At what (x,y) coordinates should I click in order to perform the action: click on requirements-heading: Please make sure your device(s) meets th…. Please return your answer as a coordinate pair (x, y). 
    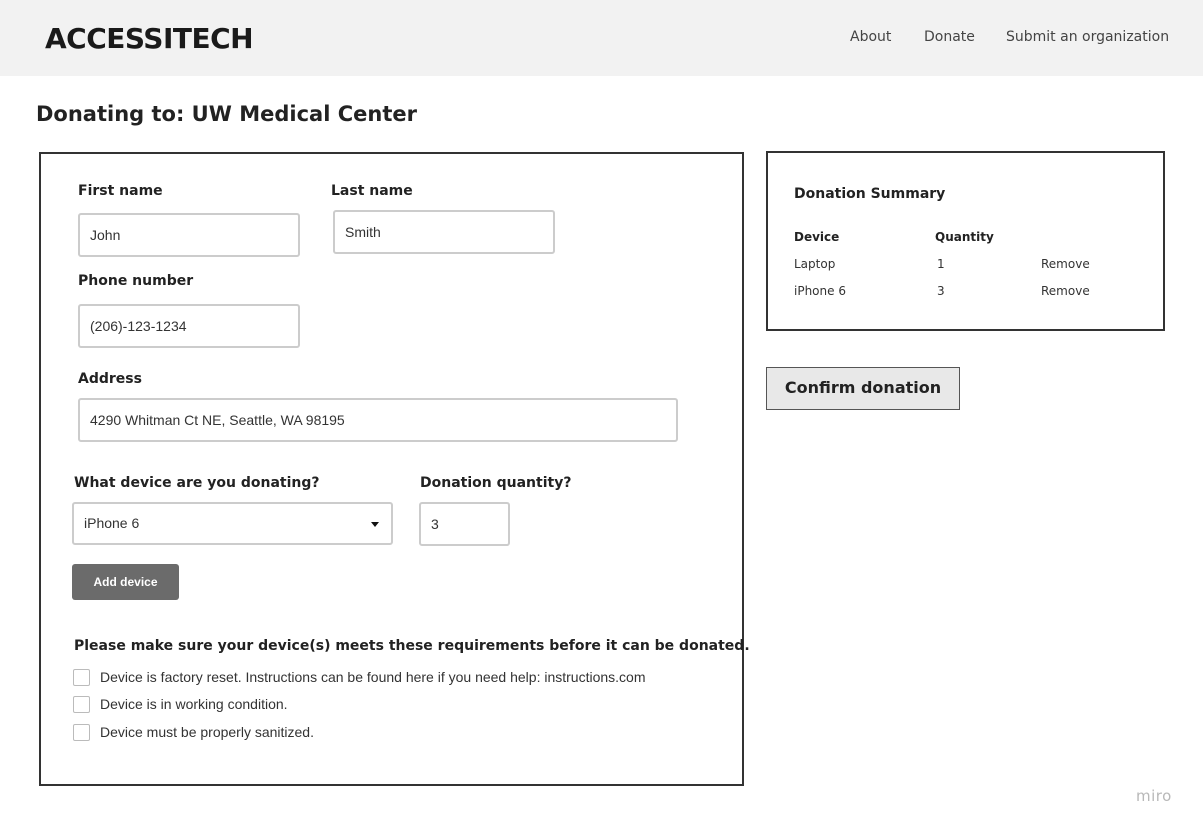
    Looking at the image, I should click on (412, 646).